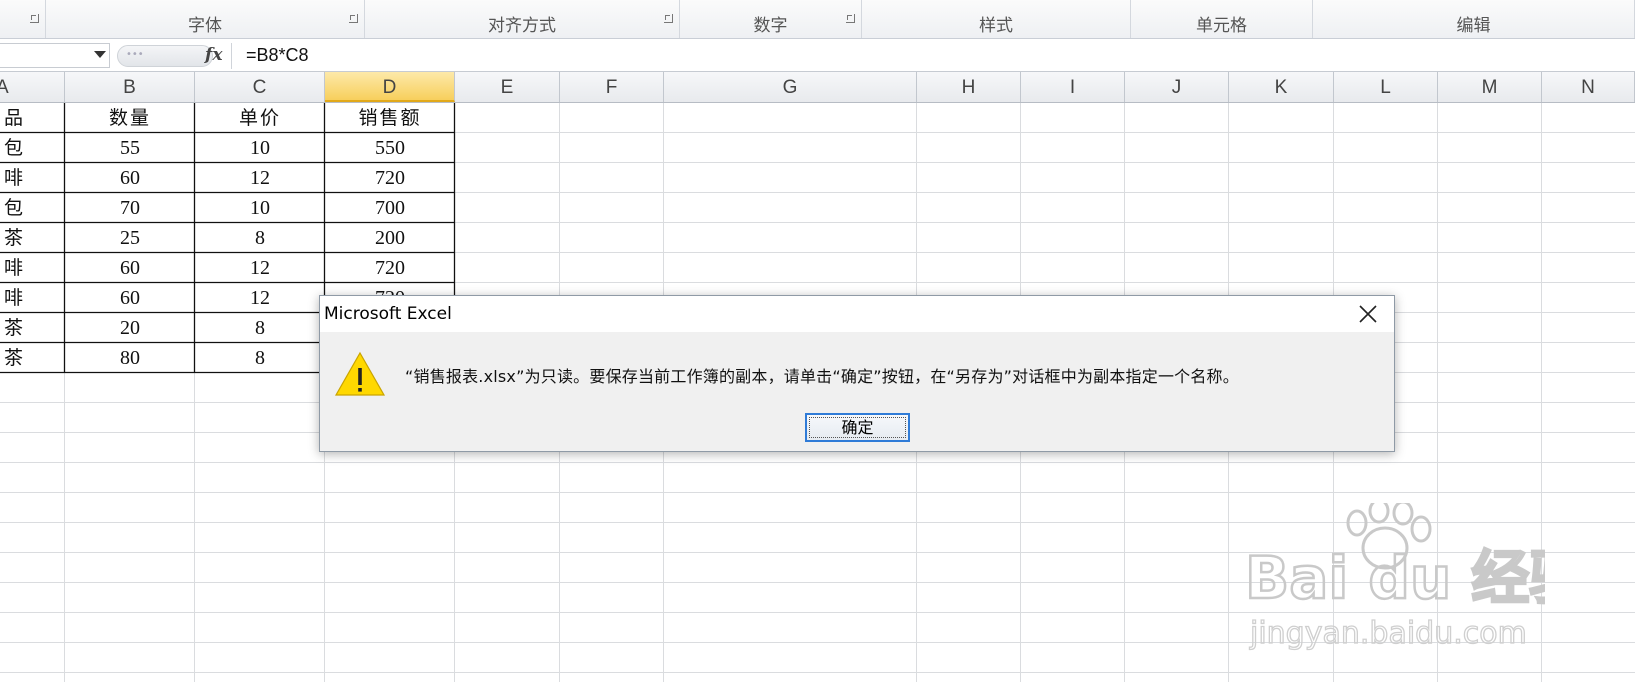 The height and width of the screenshot is (682, 1635). Describe the element at coordinates (1281, 87) in the screenshot. I see `column-header-k: K` at that location.